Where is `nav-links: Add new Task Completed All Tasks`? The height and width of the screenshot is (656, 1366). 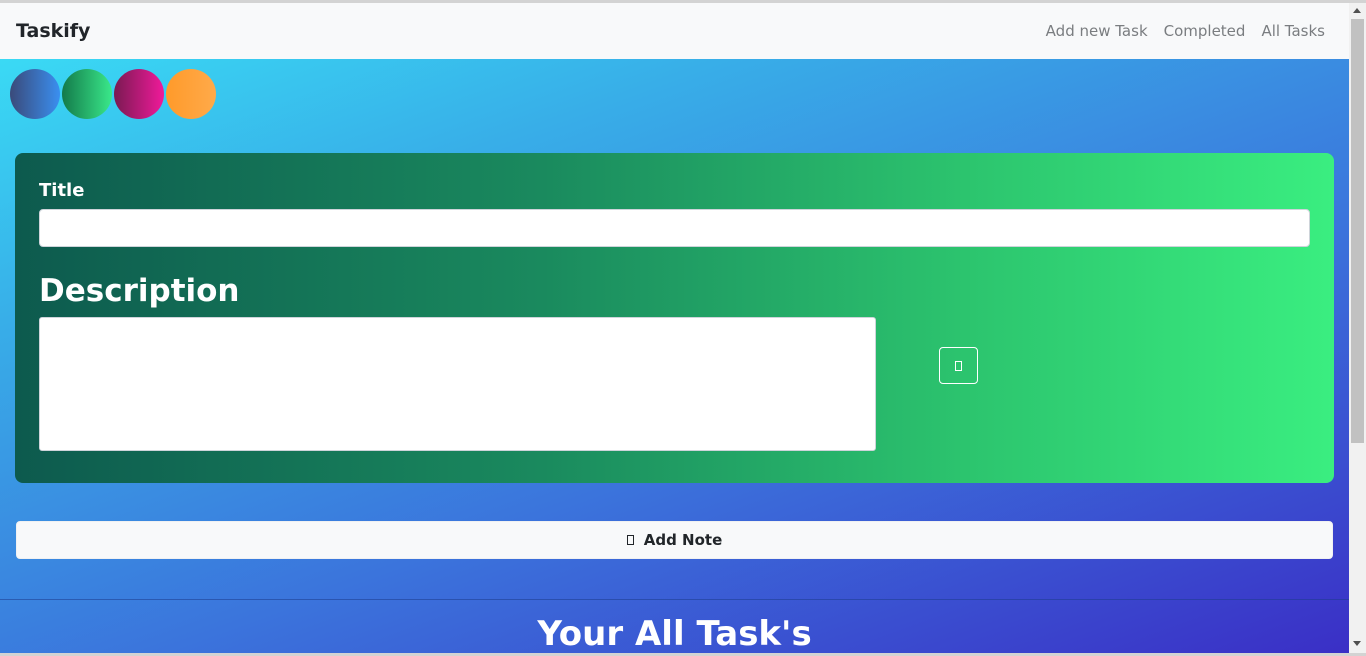 nav-links: Add new Task Completed All Tasks is located at coordinates (1185, 31).